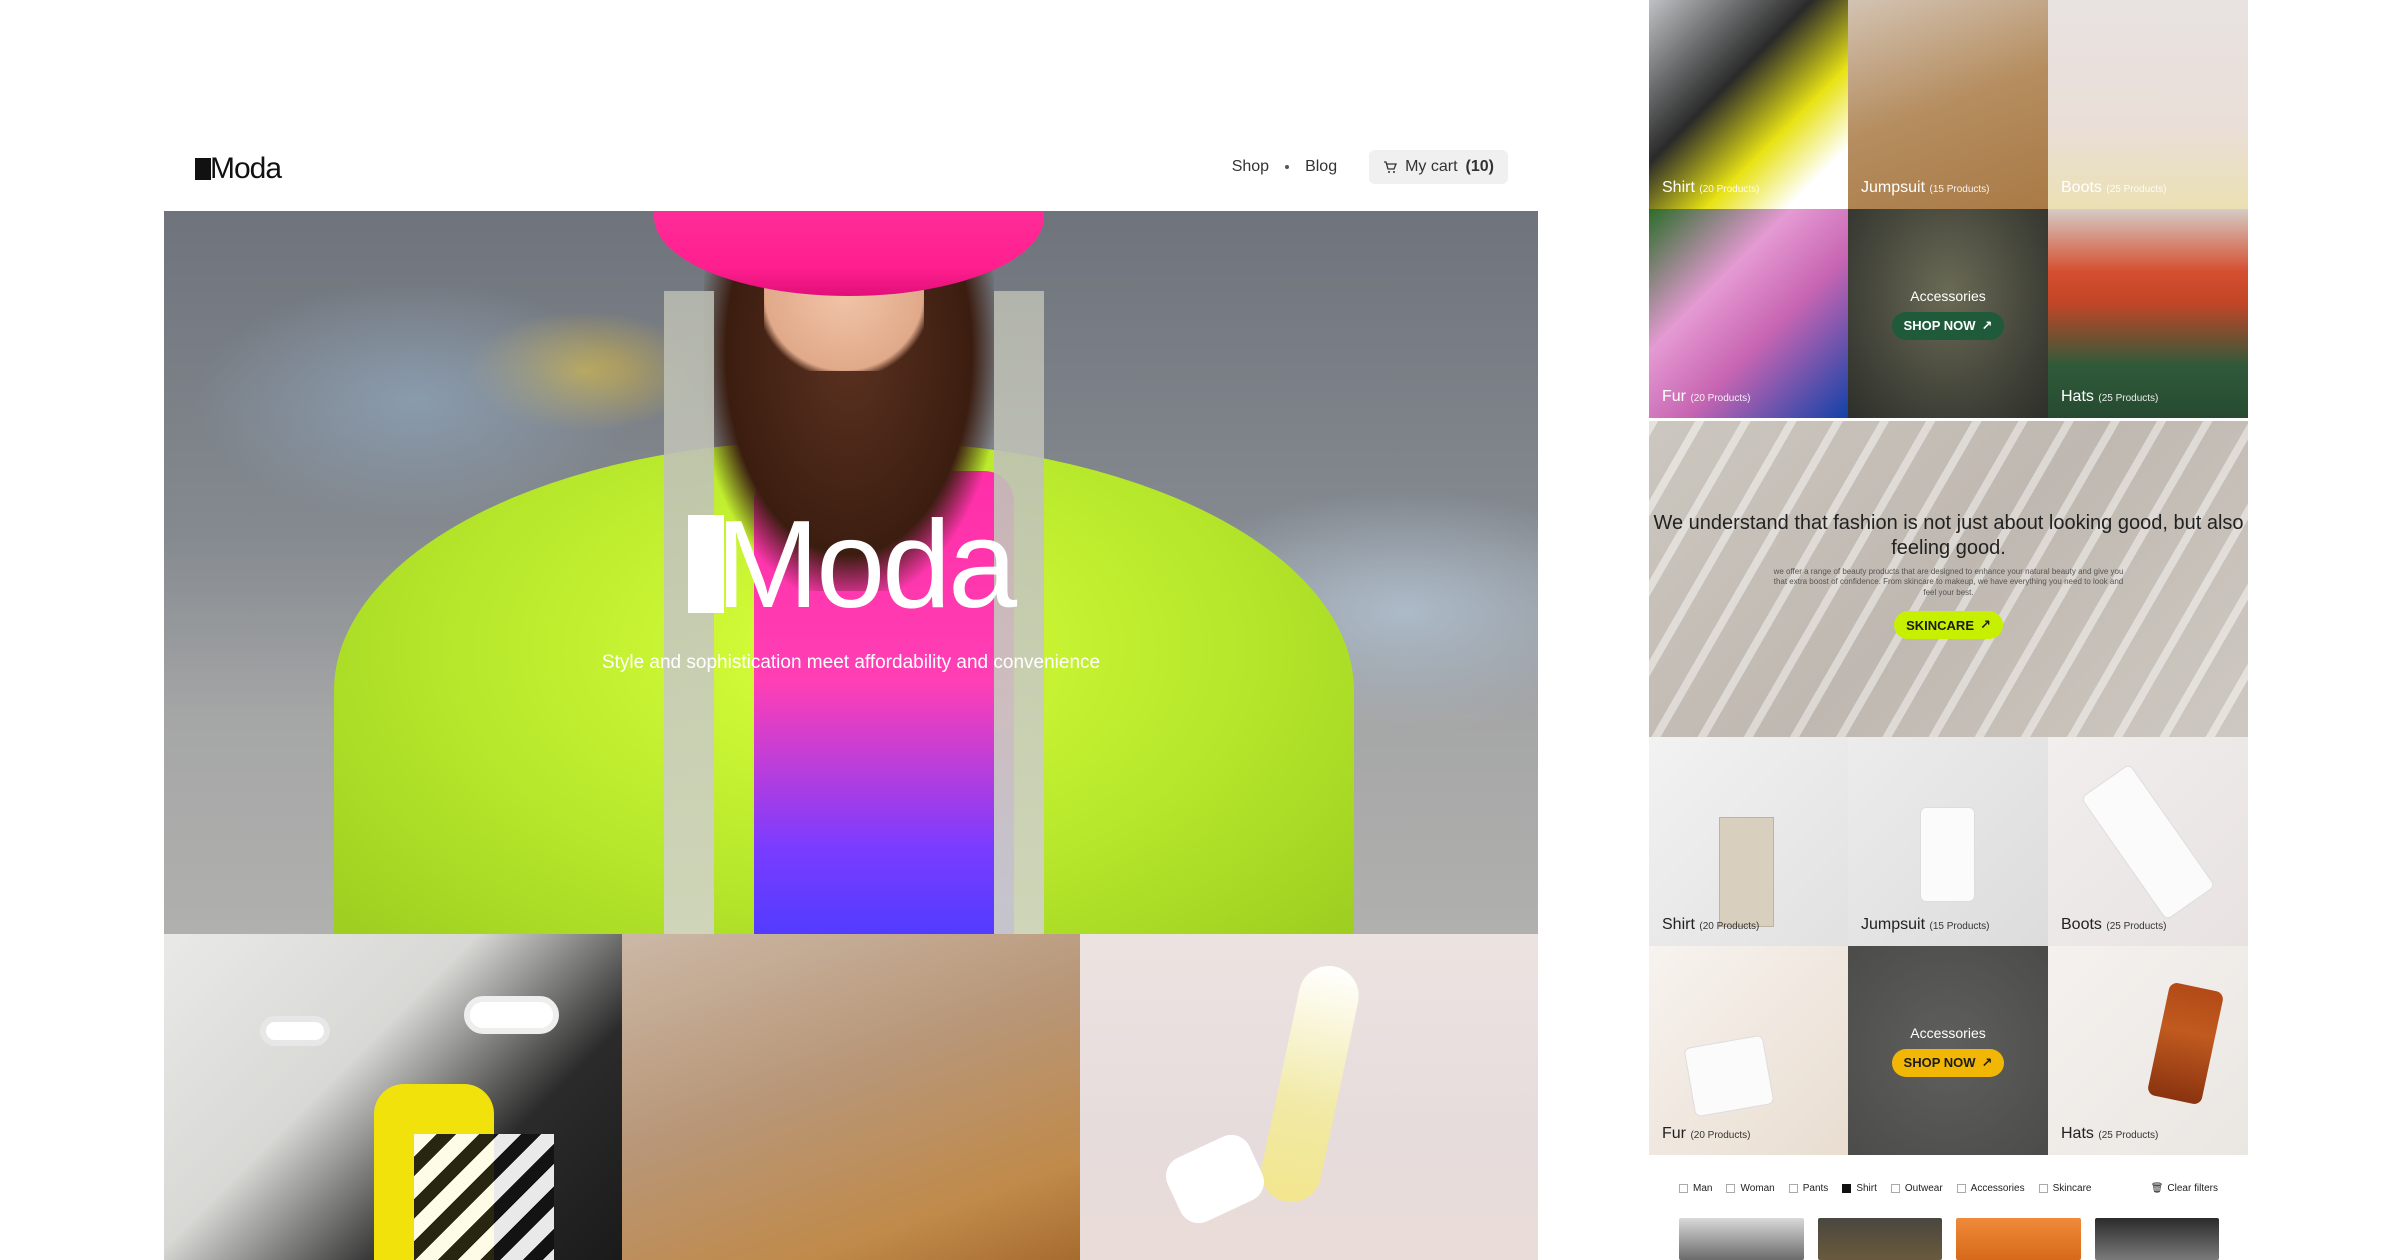 The image size is (2400, 1260). Describe the element at coordinates (1250, 167) in the screenshot. I see `nav-shop: Shop` at that location.